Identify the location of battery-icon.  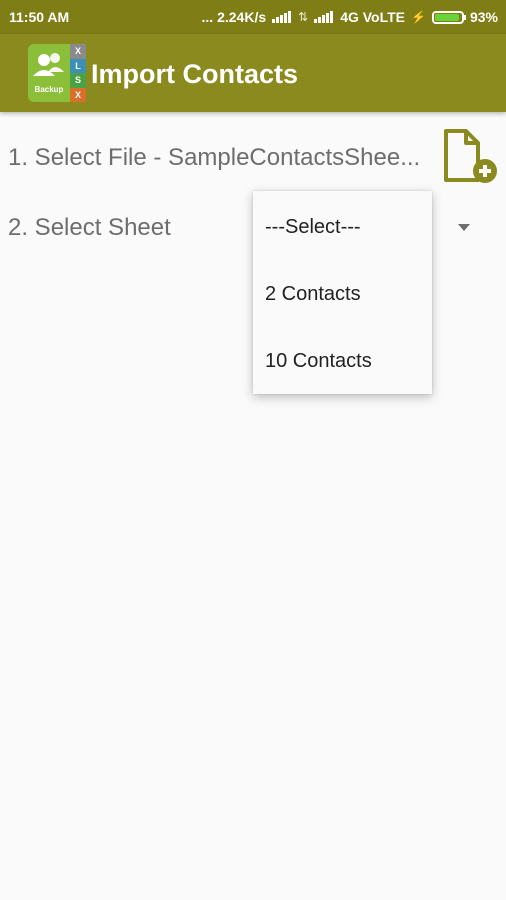
(448, 17).